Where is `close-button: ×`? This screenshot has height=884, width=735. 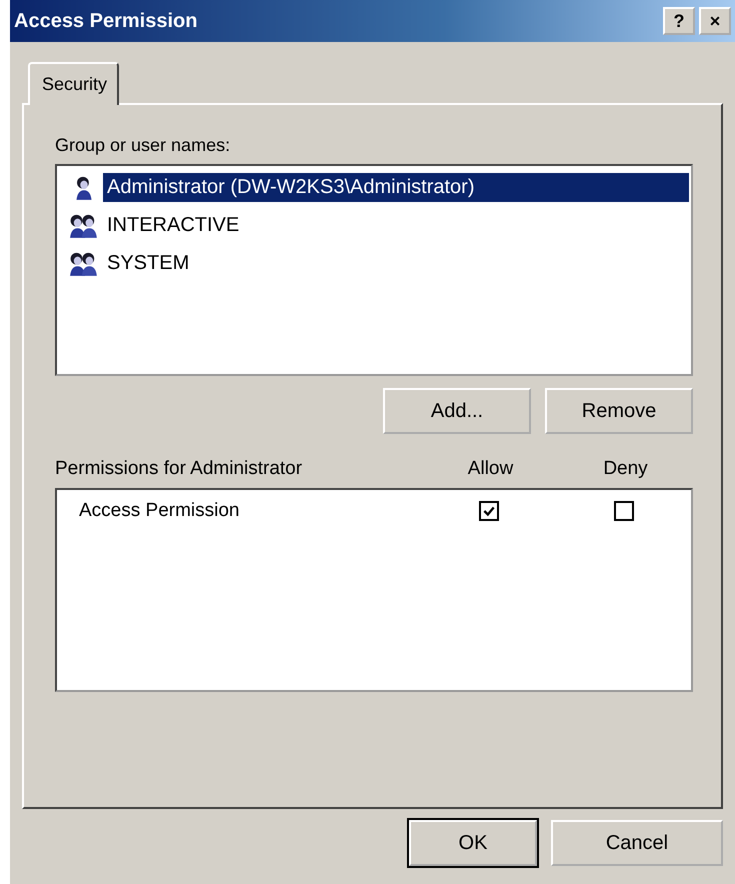 close-button: × is located at coordinates (715, 21).